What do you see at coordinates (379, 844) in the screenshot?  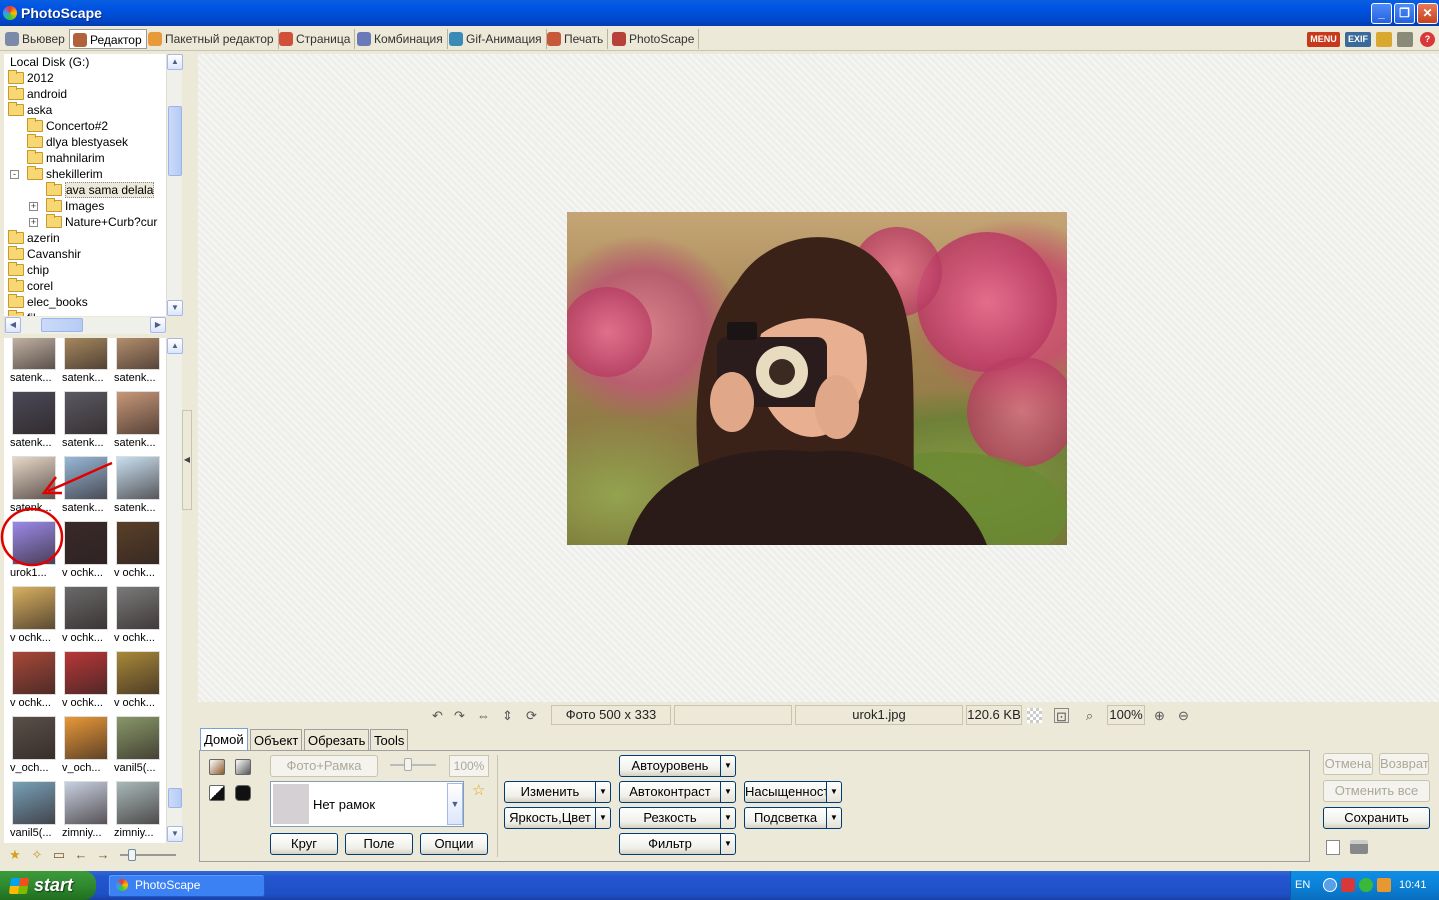 I see `margin-button: Поле` at bounding box center [379, 844].